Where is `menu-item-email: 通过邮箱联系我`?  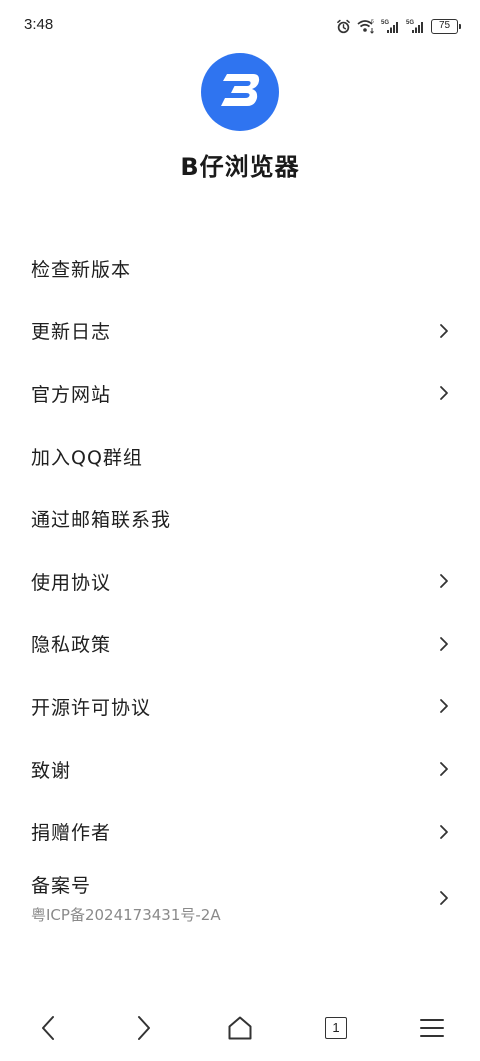
menu-item-email: 通过邮箱联系我 is located at coordinates (240, 518).